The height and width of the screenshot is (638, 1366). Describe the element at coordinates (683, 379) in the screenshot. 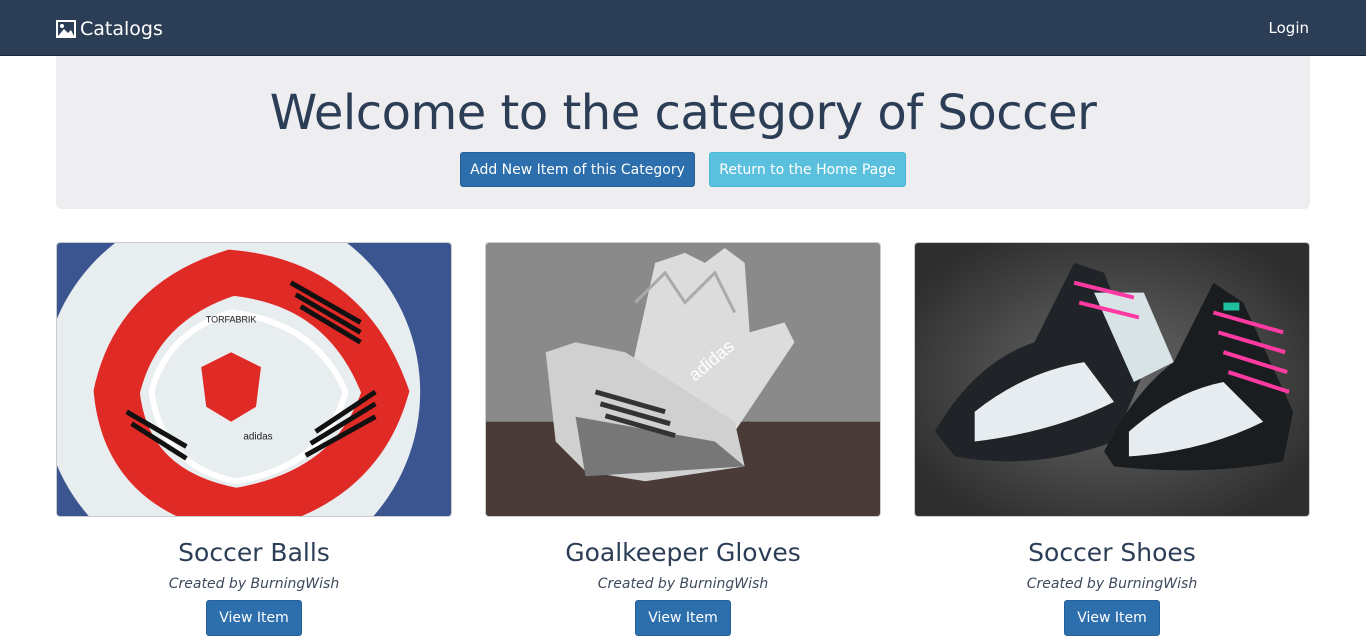

I see `goalkeeper-gloves-photo: adidas` at that location.